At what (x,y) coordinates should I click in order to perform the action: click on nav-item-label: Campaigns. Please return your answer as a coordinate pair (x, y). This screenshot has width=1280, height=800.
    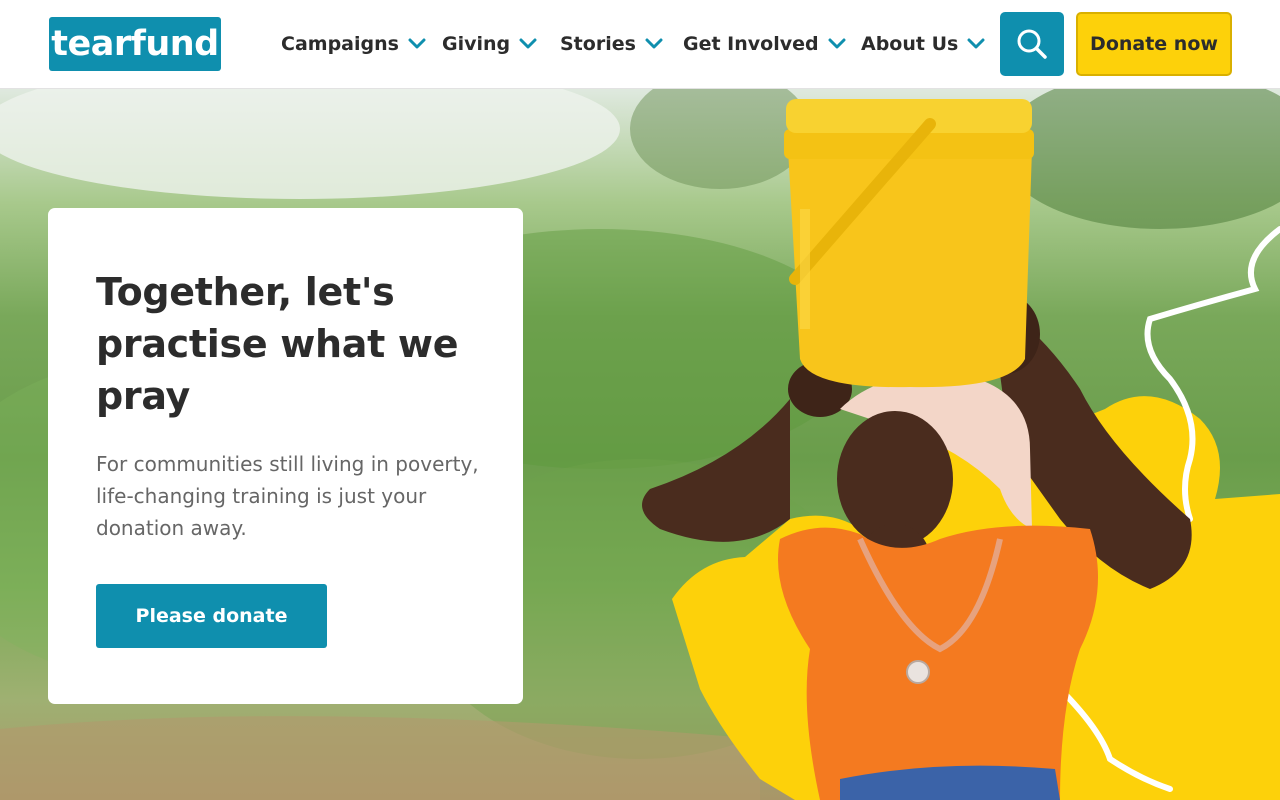
    Looking at the image, I should click on (340, 44).